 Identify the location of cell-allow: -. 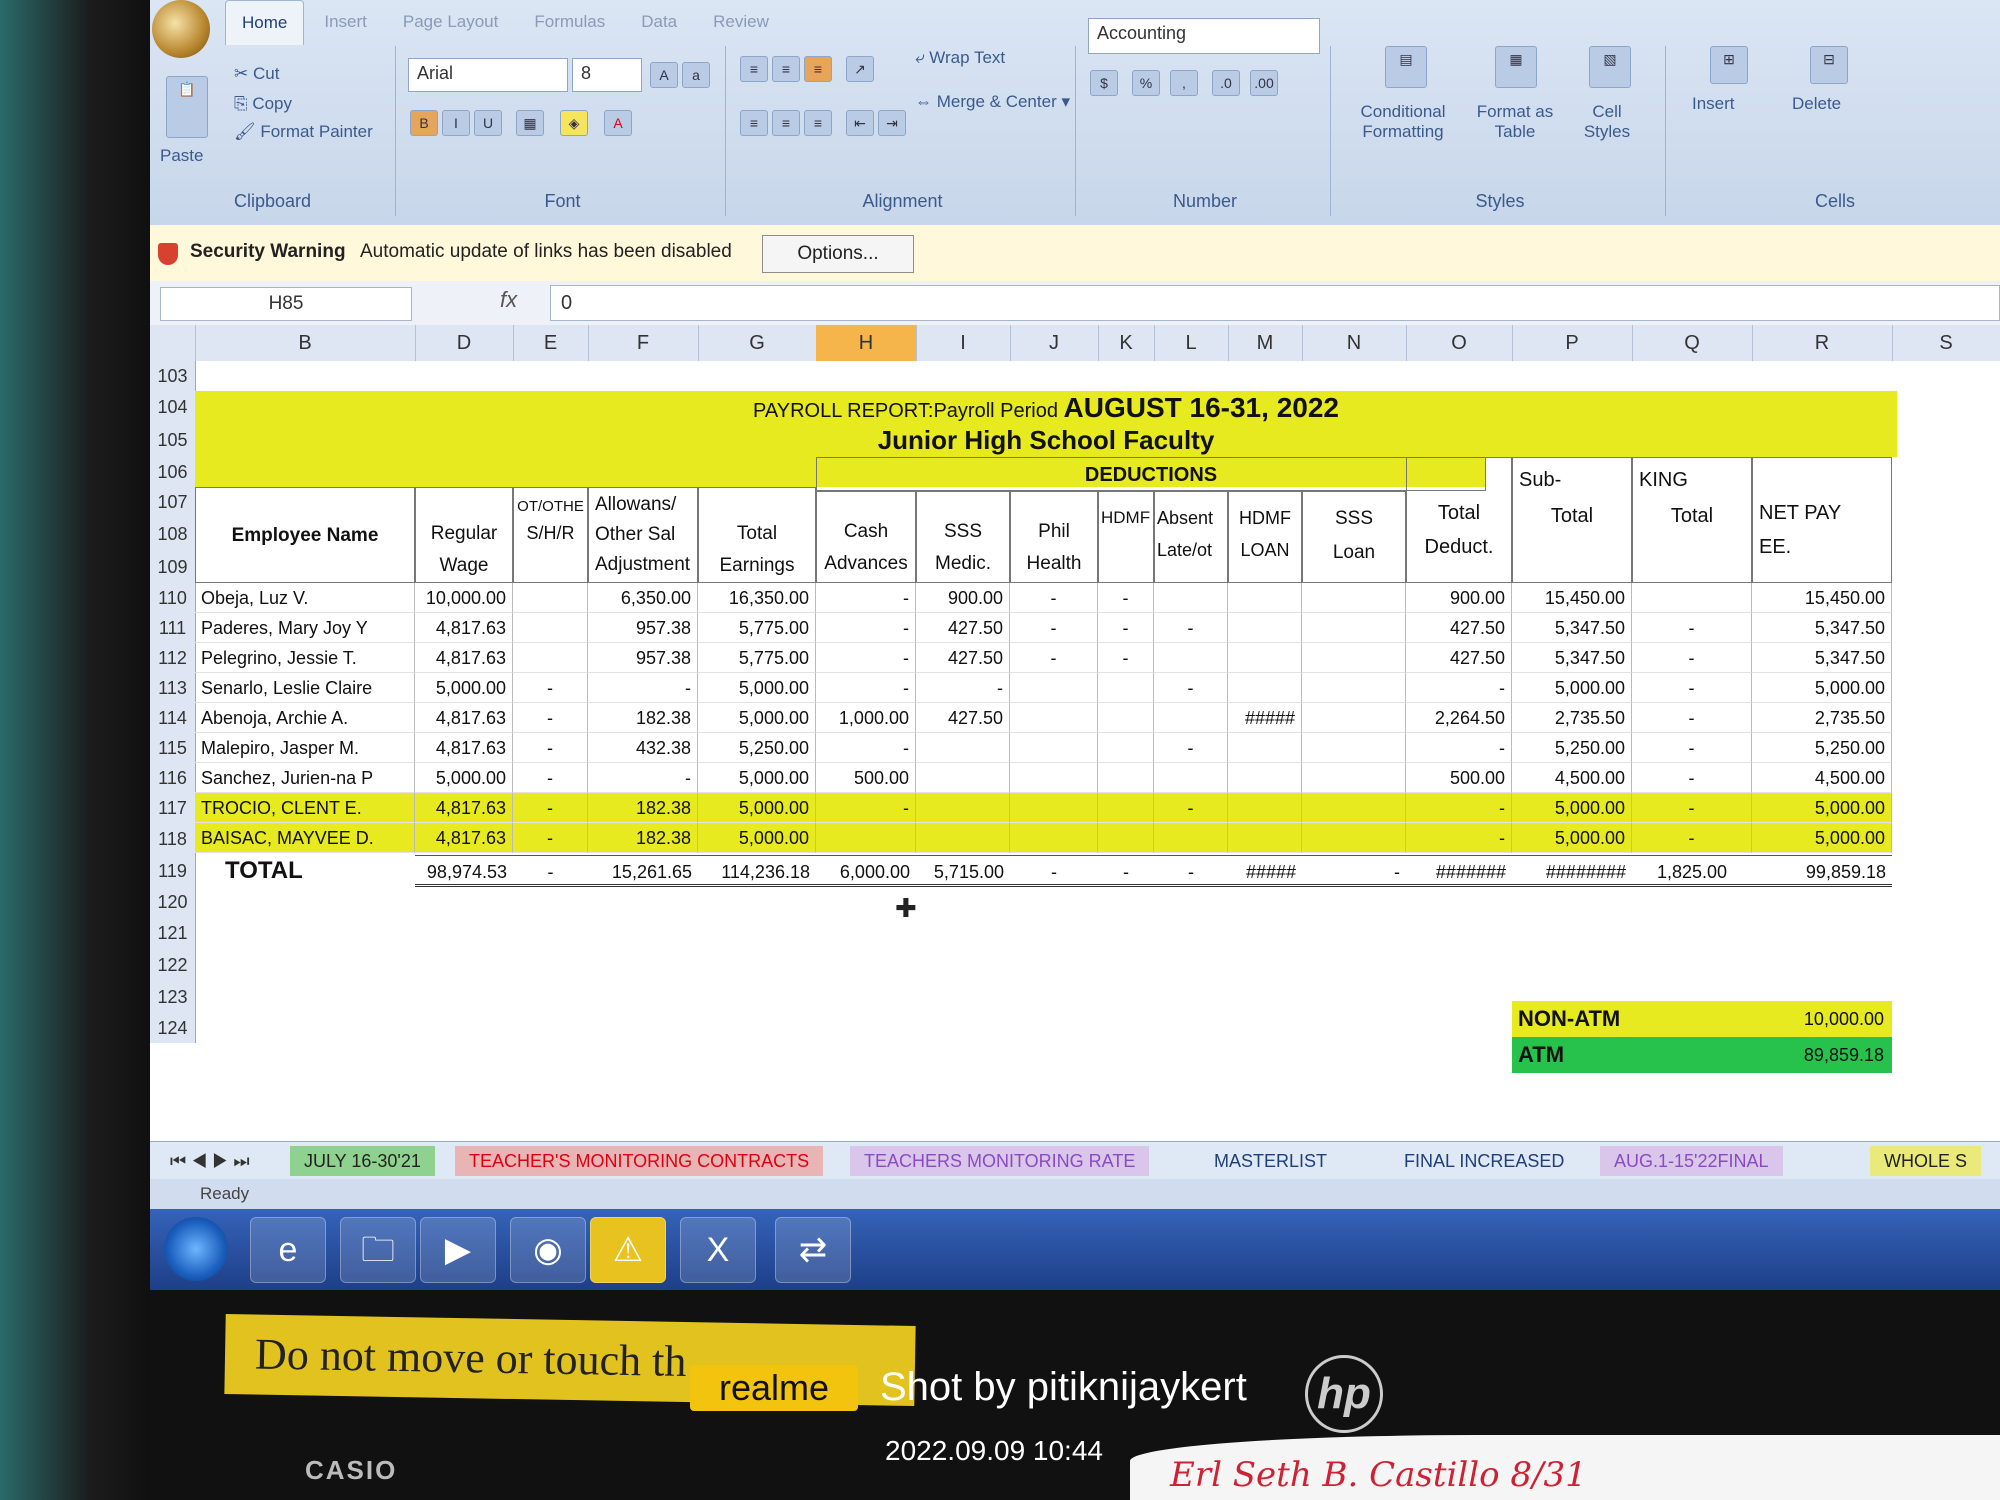
(643, 688).